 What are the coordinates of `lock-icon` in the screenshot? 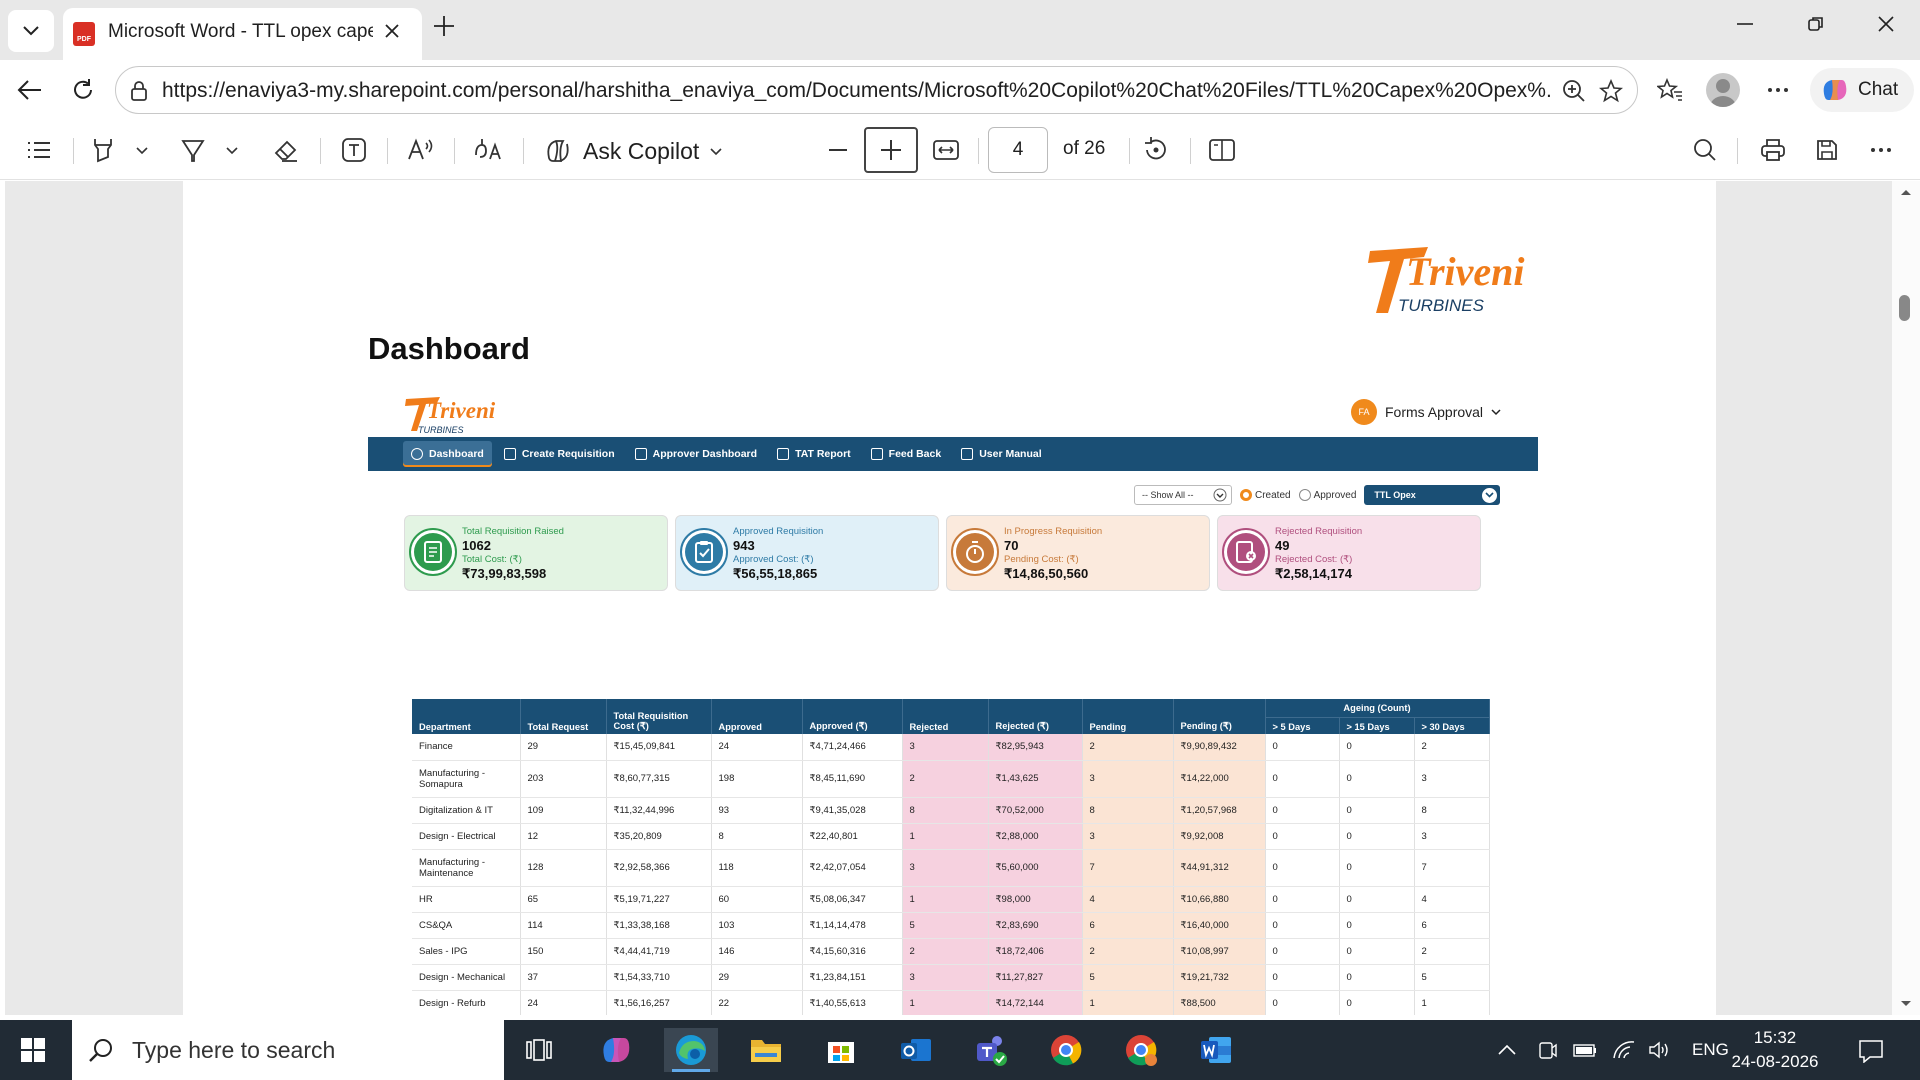 It's located at (139, 91).